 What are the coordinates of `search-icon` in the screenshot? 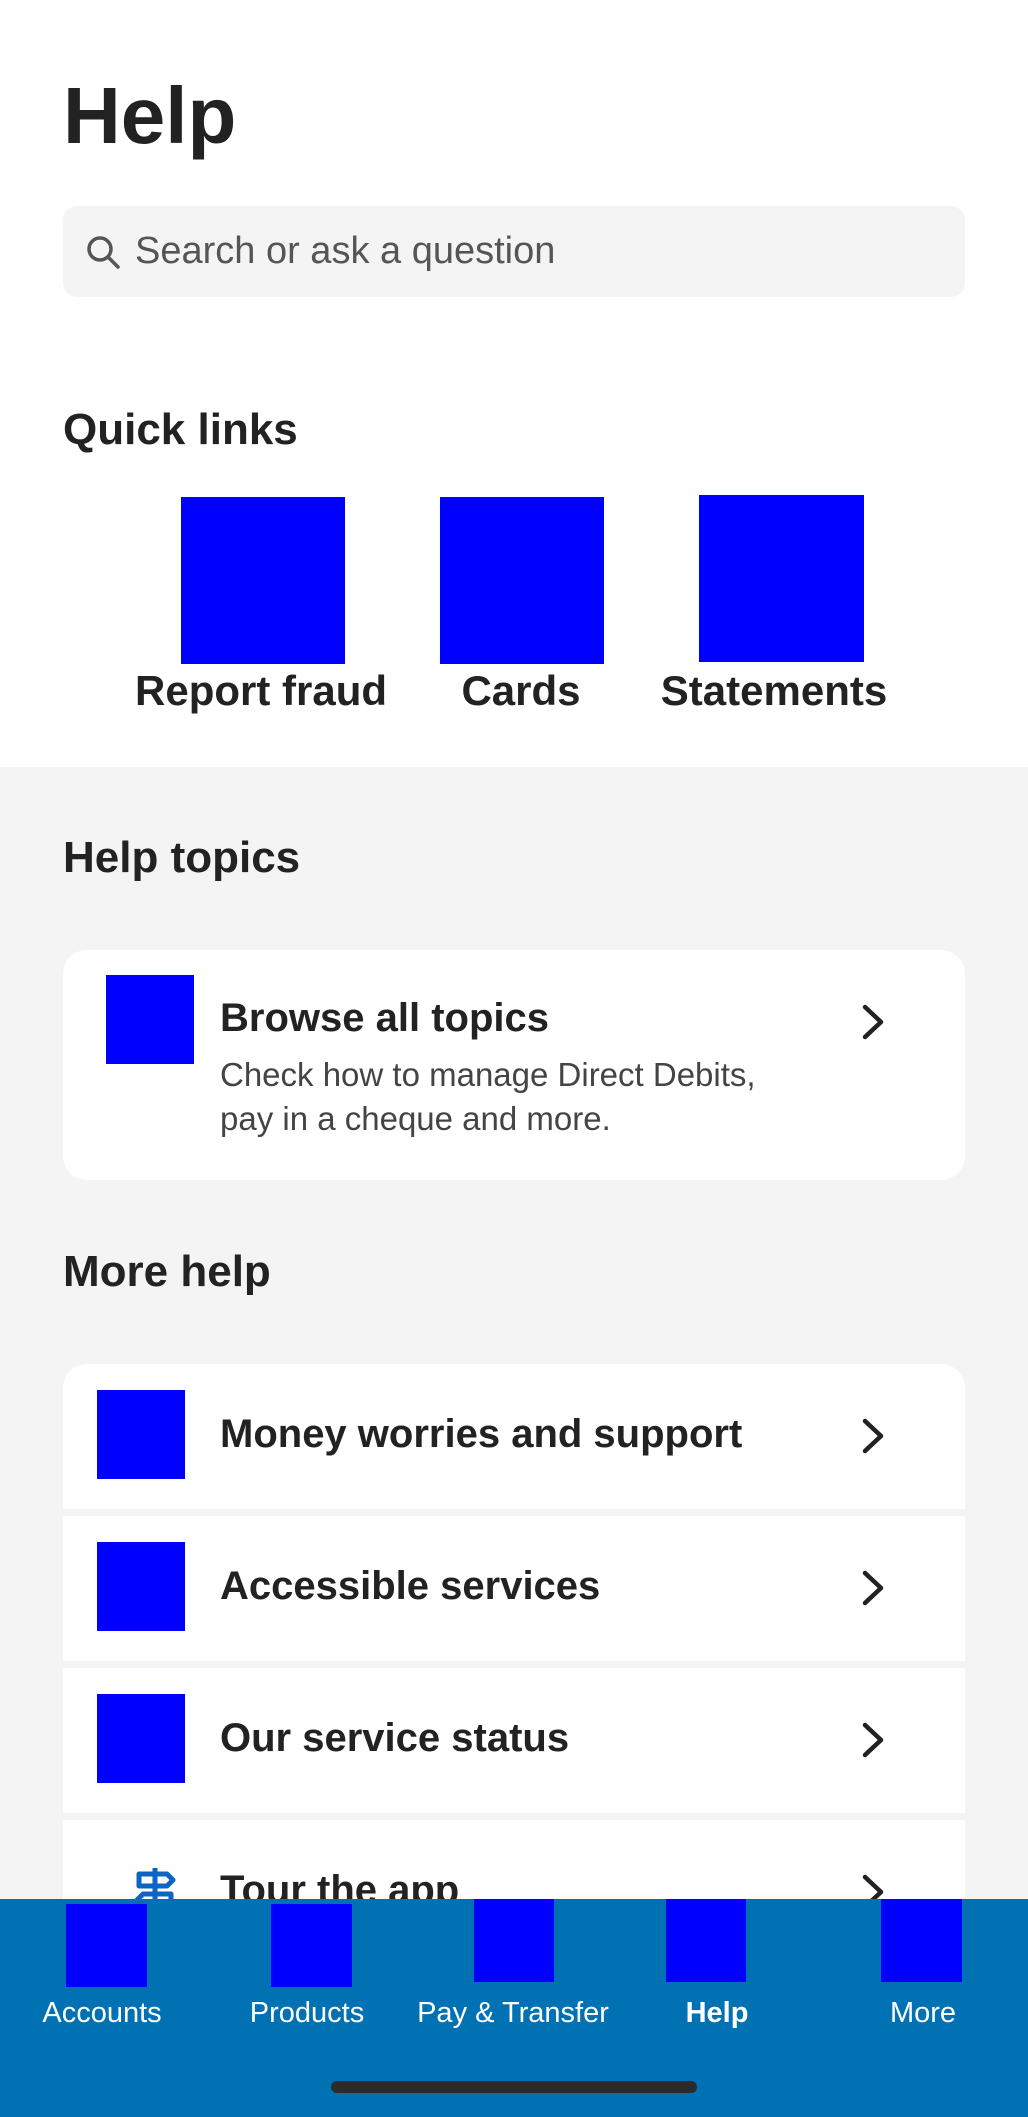 It's located at (103, 252).